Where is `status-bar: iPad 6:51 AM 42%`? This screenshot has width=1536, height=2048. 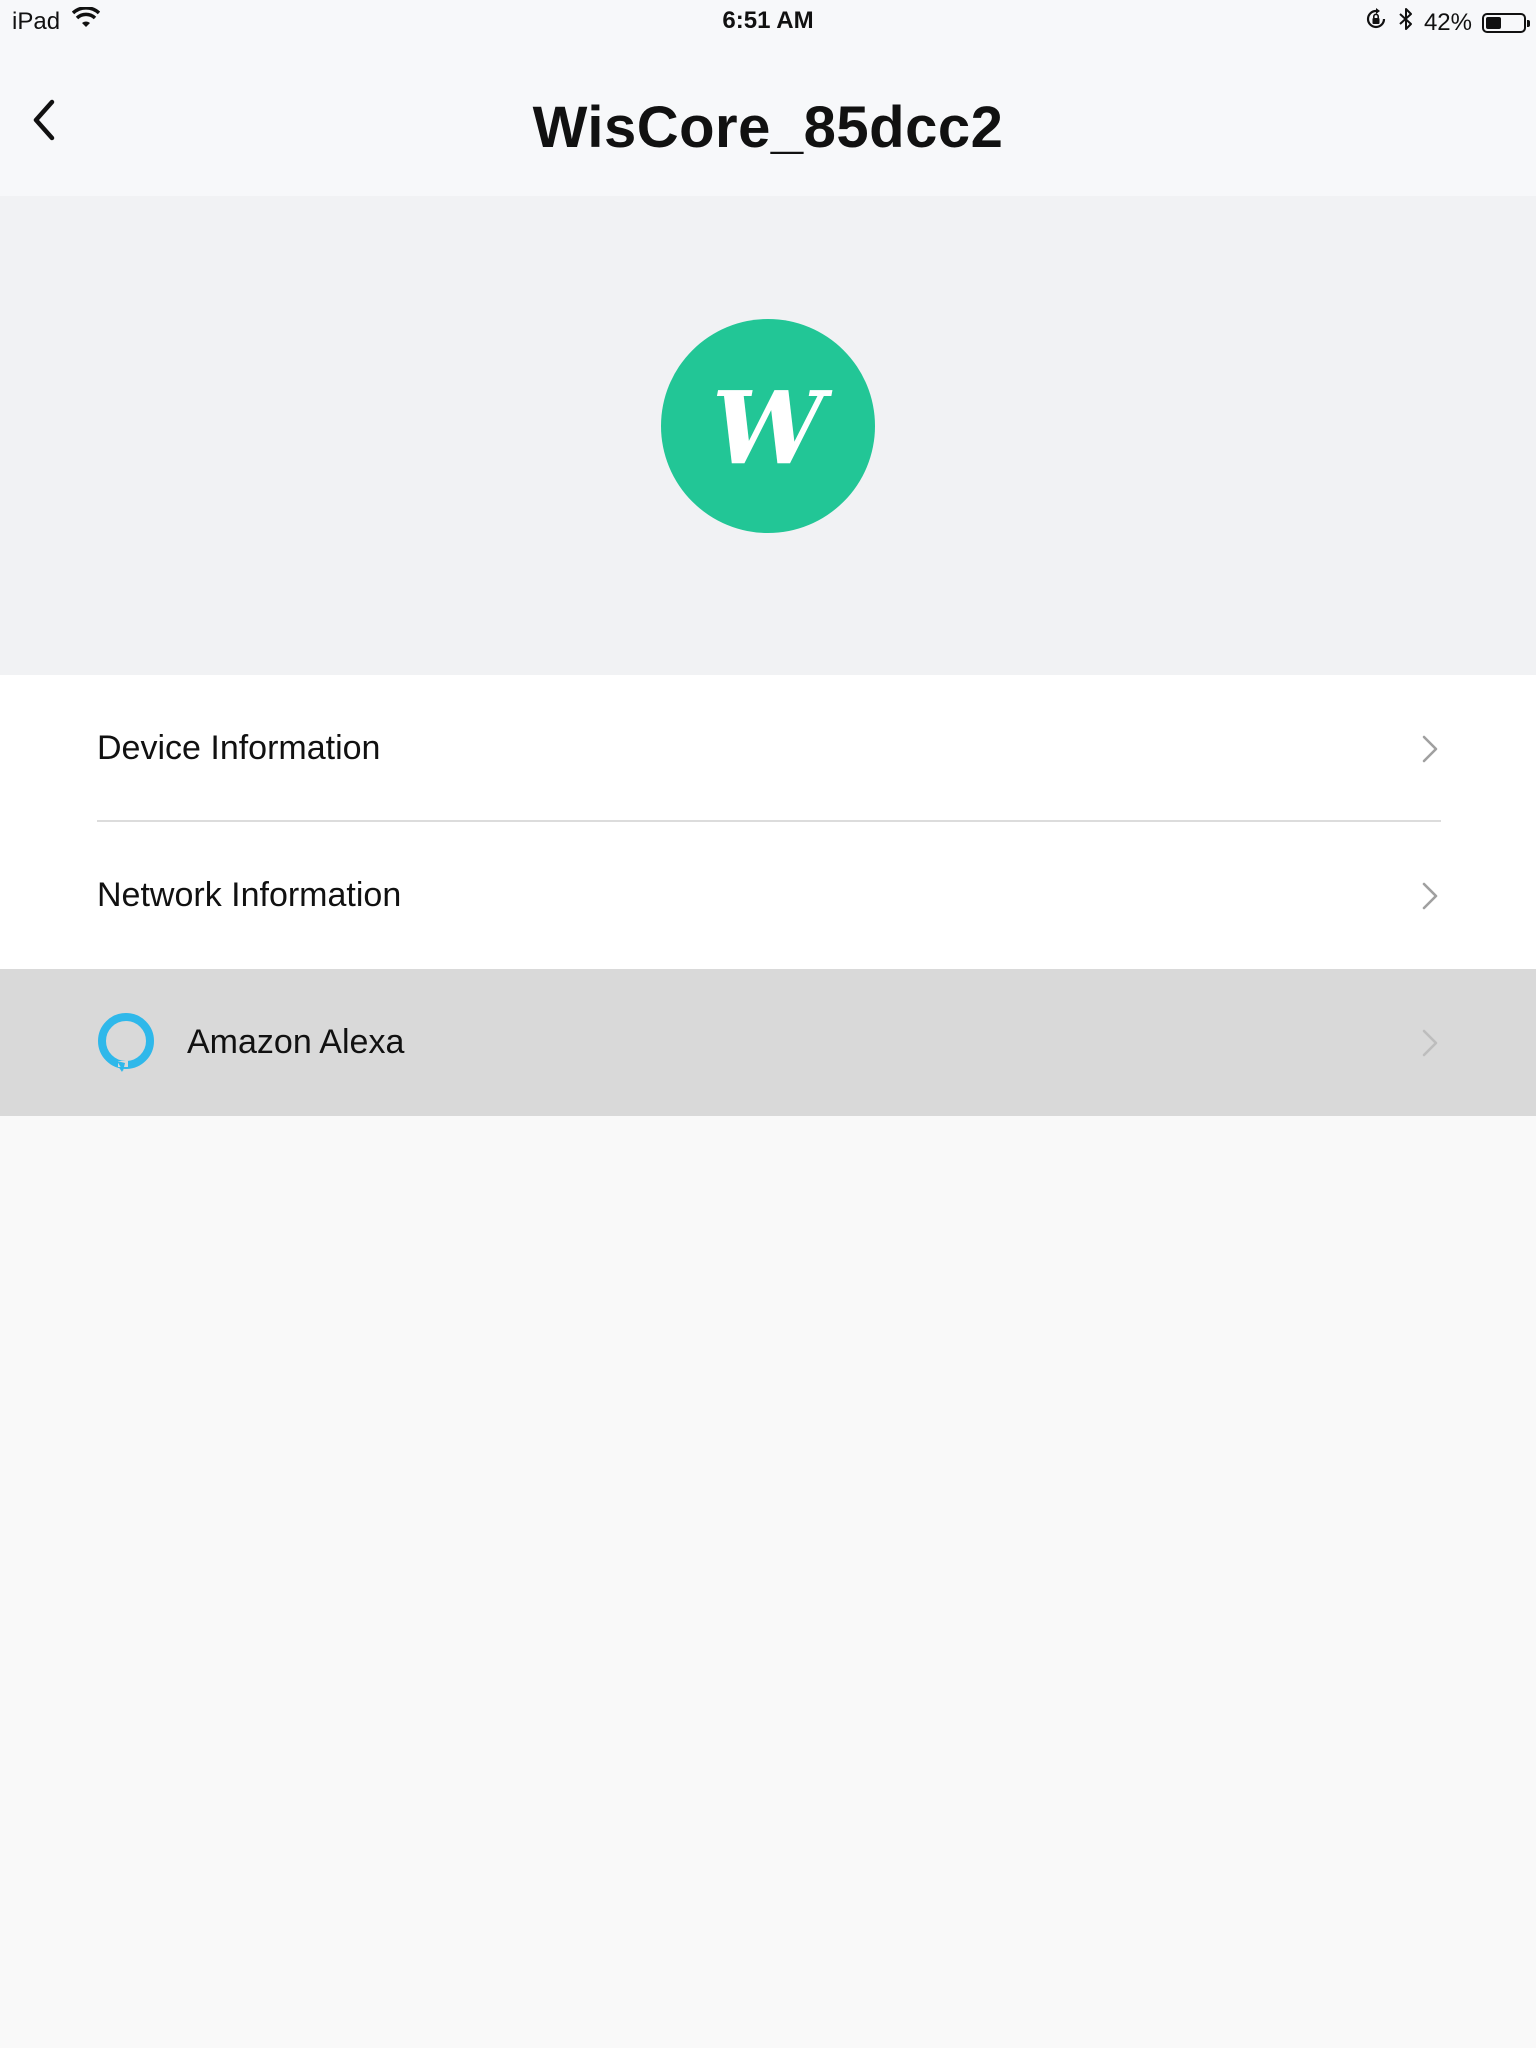
status-bar: iPad 6:51 AM 42% is located at coordinates (768, 21).